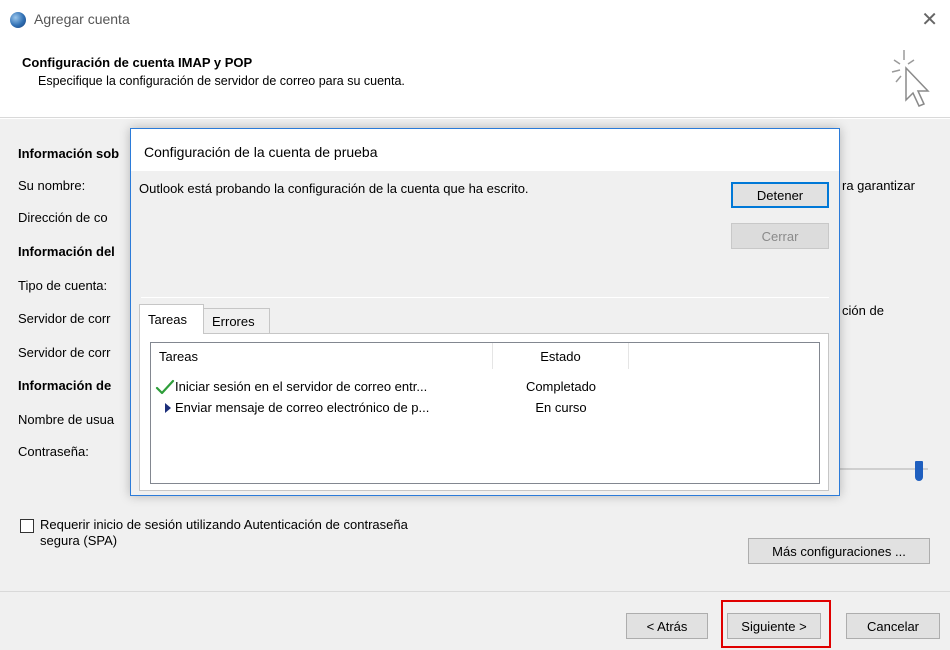 This screenshot has width=950, height=650. Describe the element at coordinates (780, 195) in the screenshot. I see `stop-button: Detener` at that location.